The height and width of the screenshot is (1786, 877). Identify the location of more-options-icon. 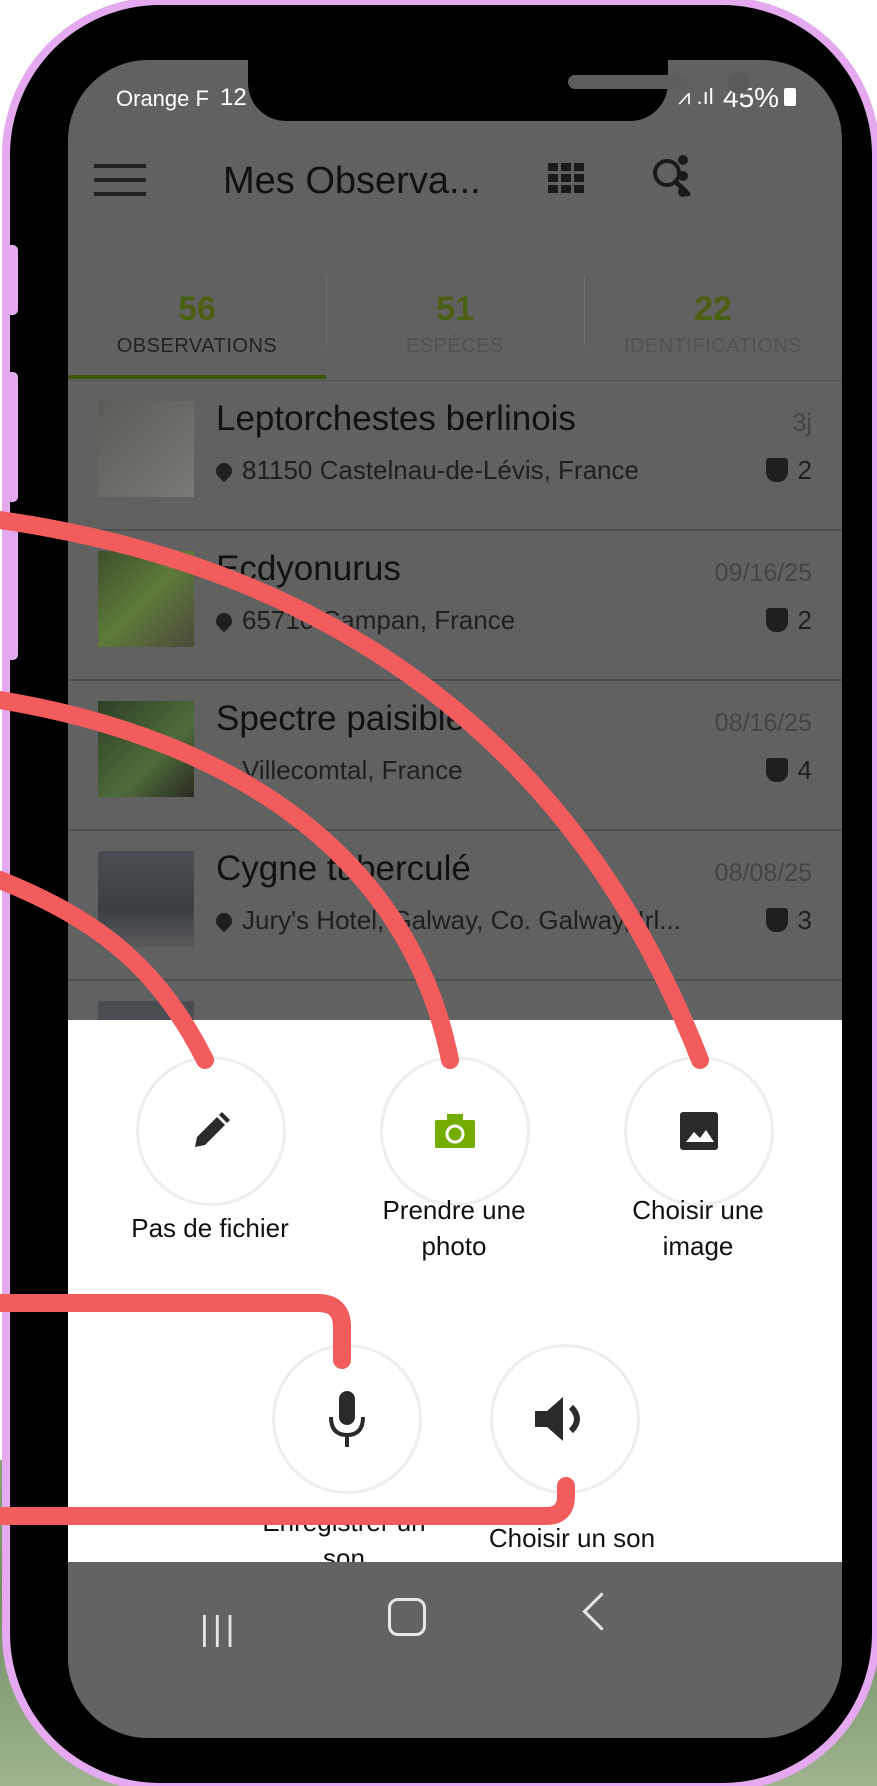
(683, 176).